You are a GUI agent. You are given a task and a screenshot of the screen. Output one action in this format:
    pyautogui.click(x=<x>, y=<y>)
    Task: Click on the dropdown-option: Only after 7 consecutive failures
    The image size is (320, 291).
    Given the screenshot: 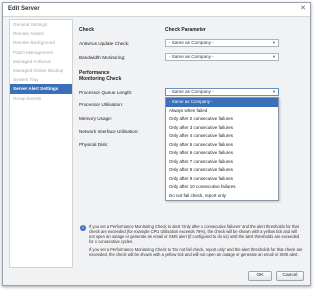 What is the action you would take?
    pyautogui.click(x=222, y=162)
    